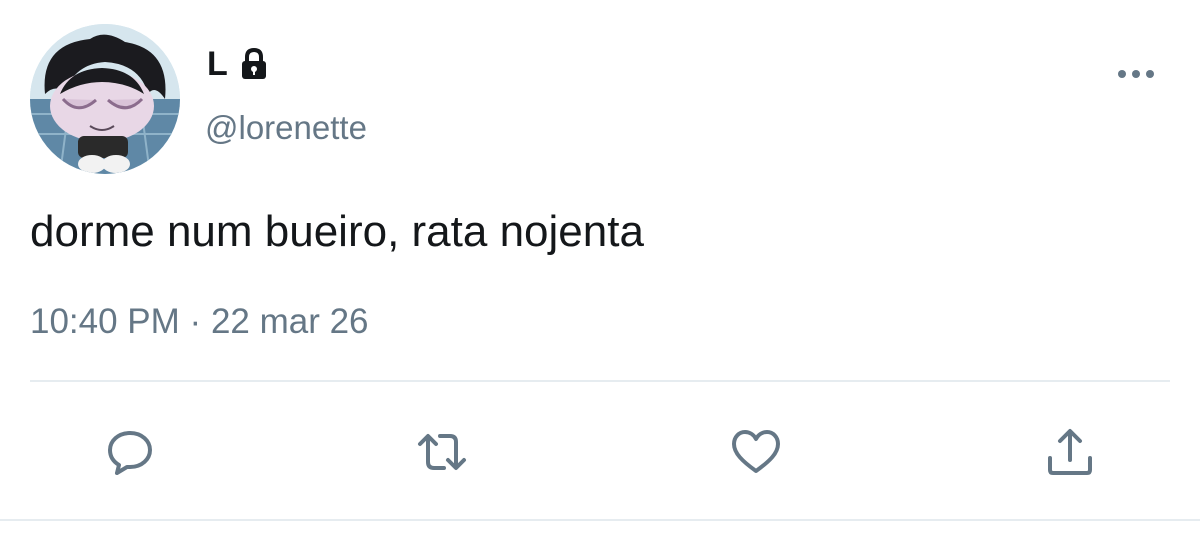 This screenshot has height=539, width=1200. I want to click on tweet-timestamp: 10:40 PM · 22 mar 26, so click(199, 322).